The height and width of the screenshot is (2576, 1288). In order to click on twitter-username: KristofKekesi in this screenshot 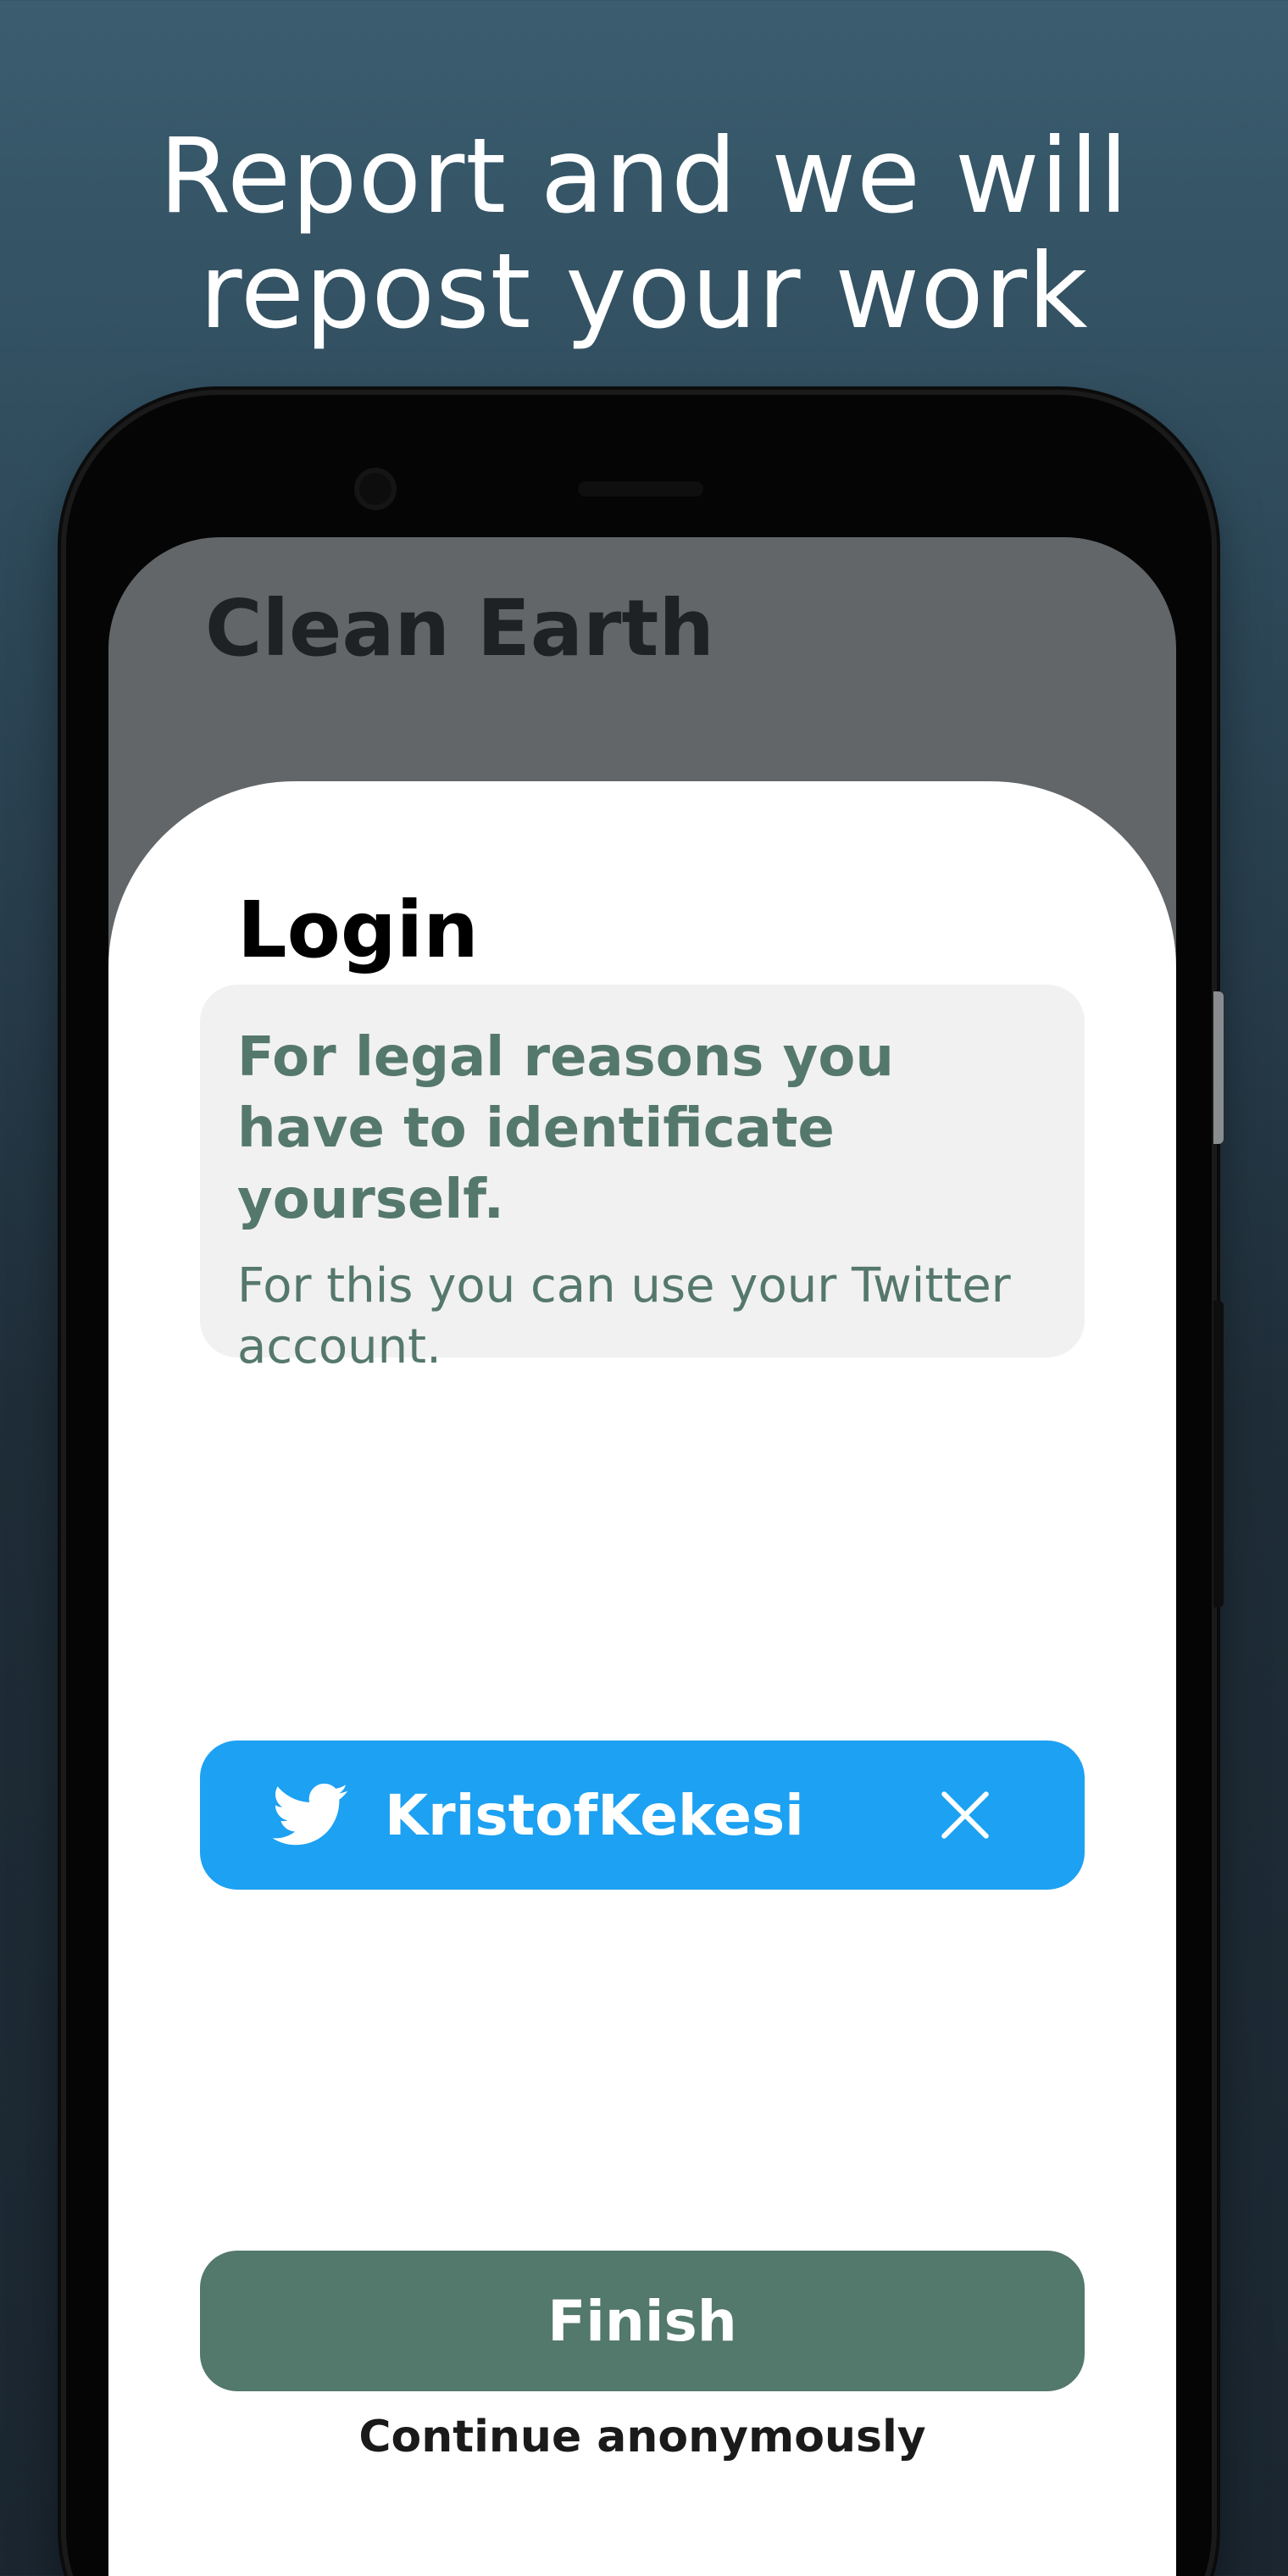, I will do `click(594, 1815)`.